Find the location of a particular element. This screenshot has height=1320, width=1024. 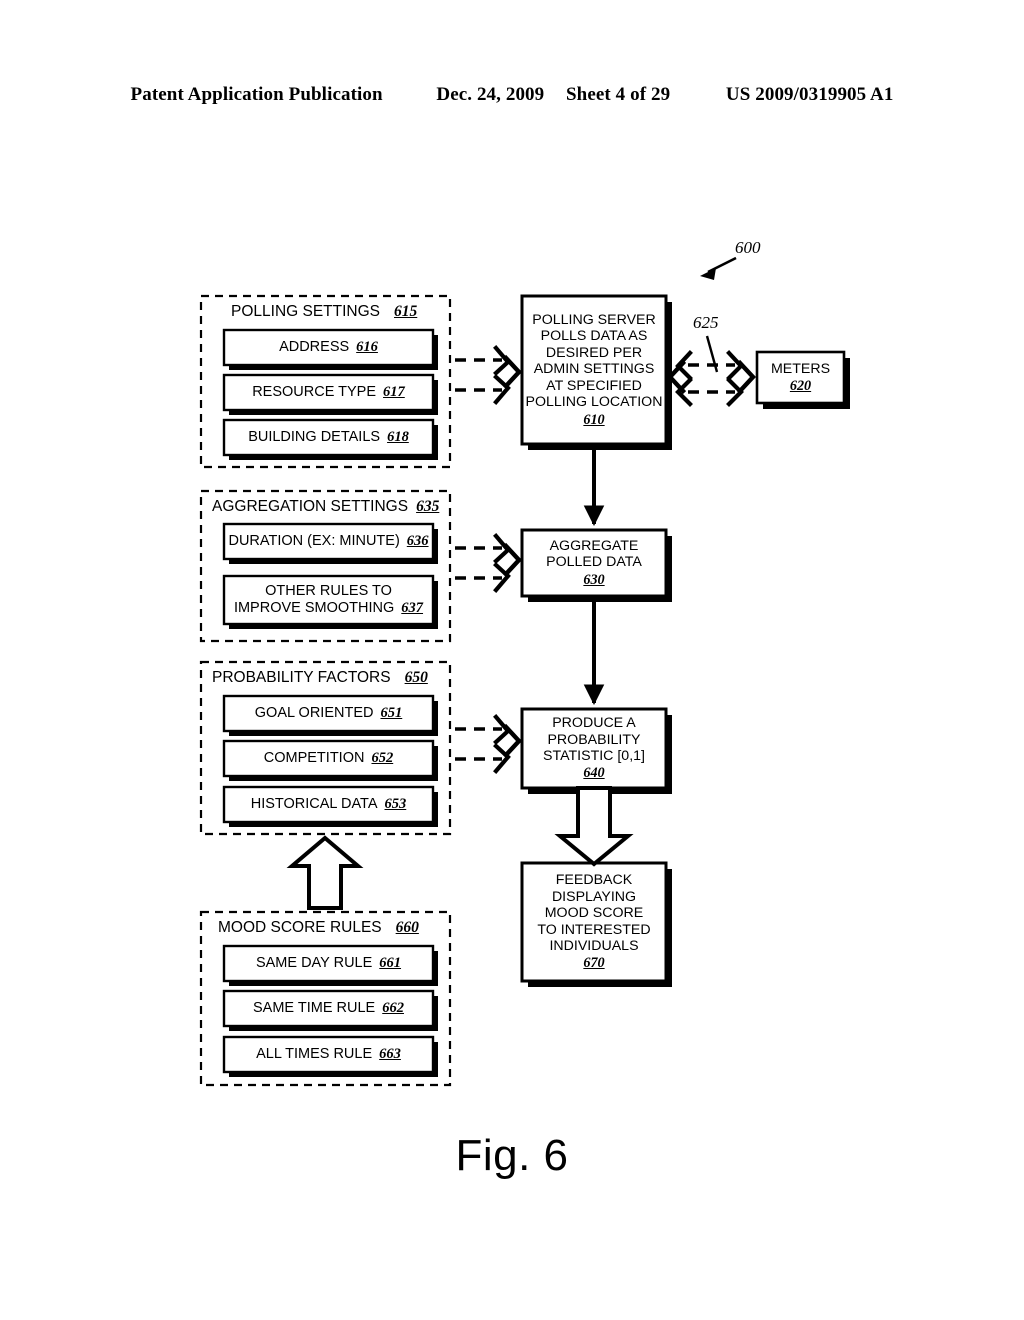

polling-settings-title: POLLING SETTINGS 615 is located at coordinates (324, 312).